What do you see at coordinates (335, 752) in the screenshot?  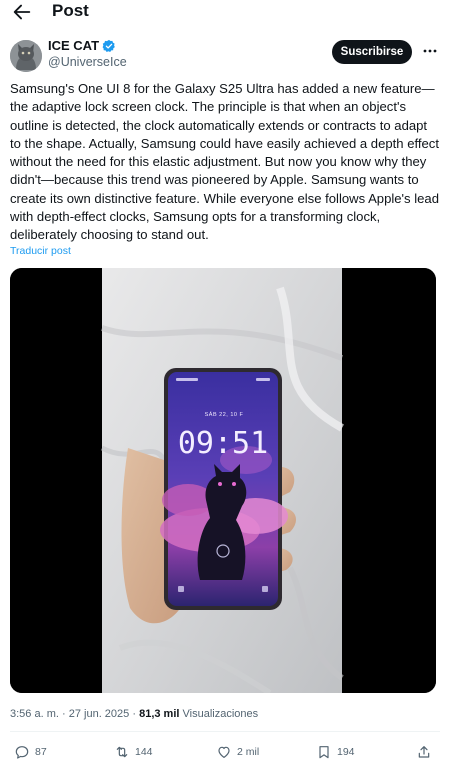 I see `bookmark-button: 194` at bounding box center [335, 752].